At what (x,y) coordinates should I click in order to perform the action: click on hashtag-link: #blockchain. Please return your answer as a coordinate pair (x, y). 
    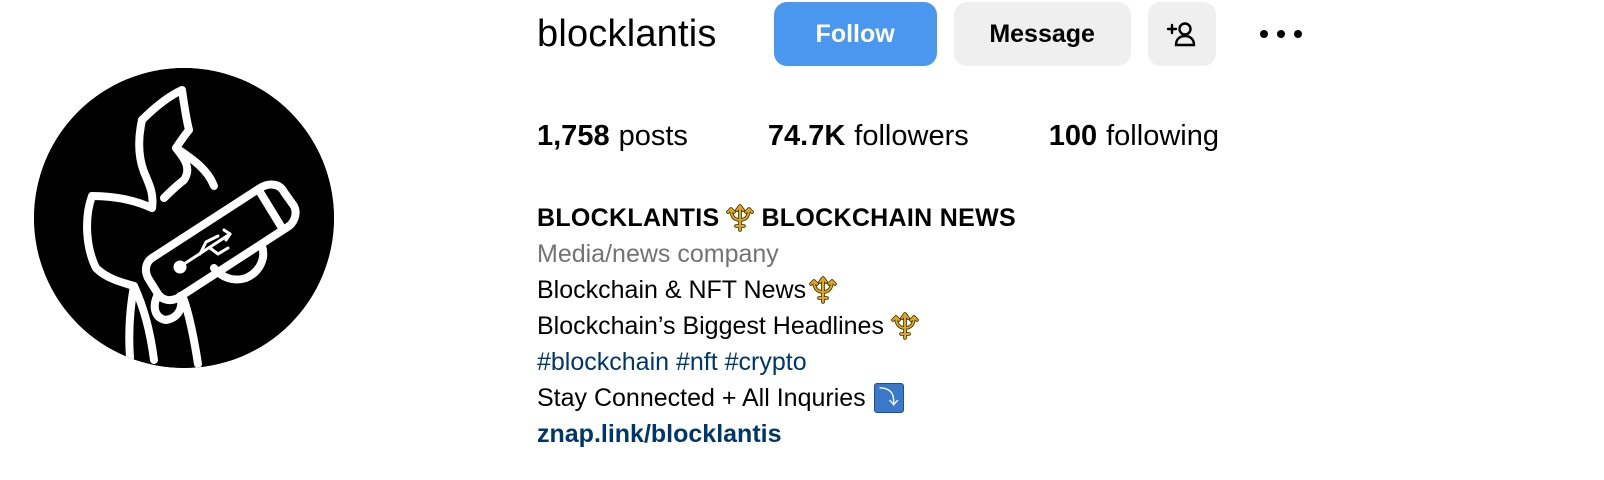
    Looking at the image, I should click on (603, 362).